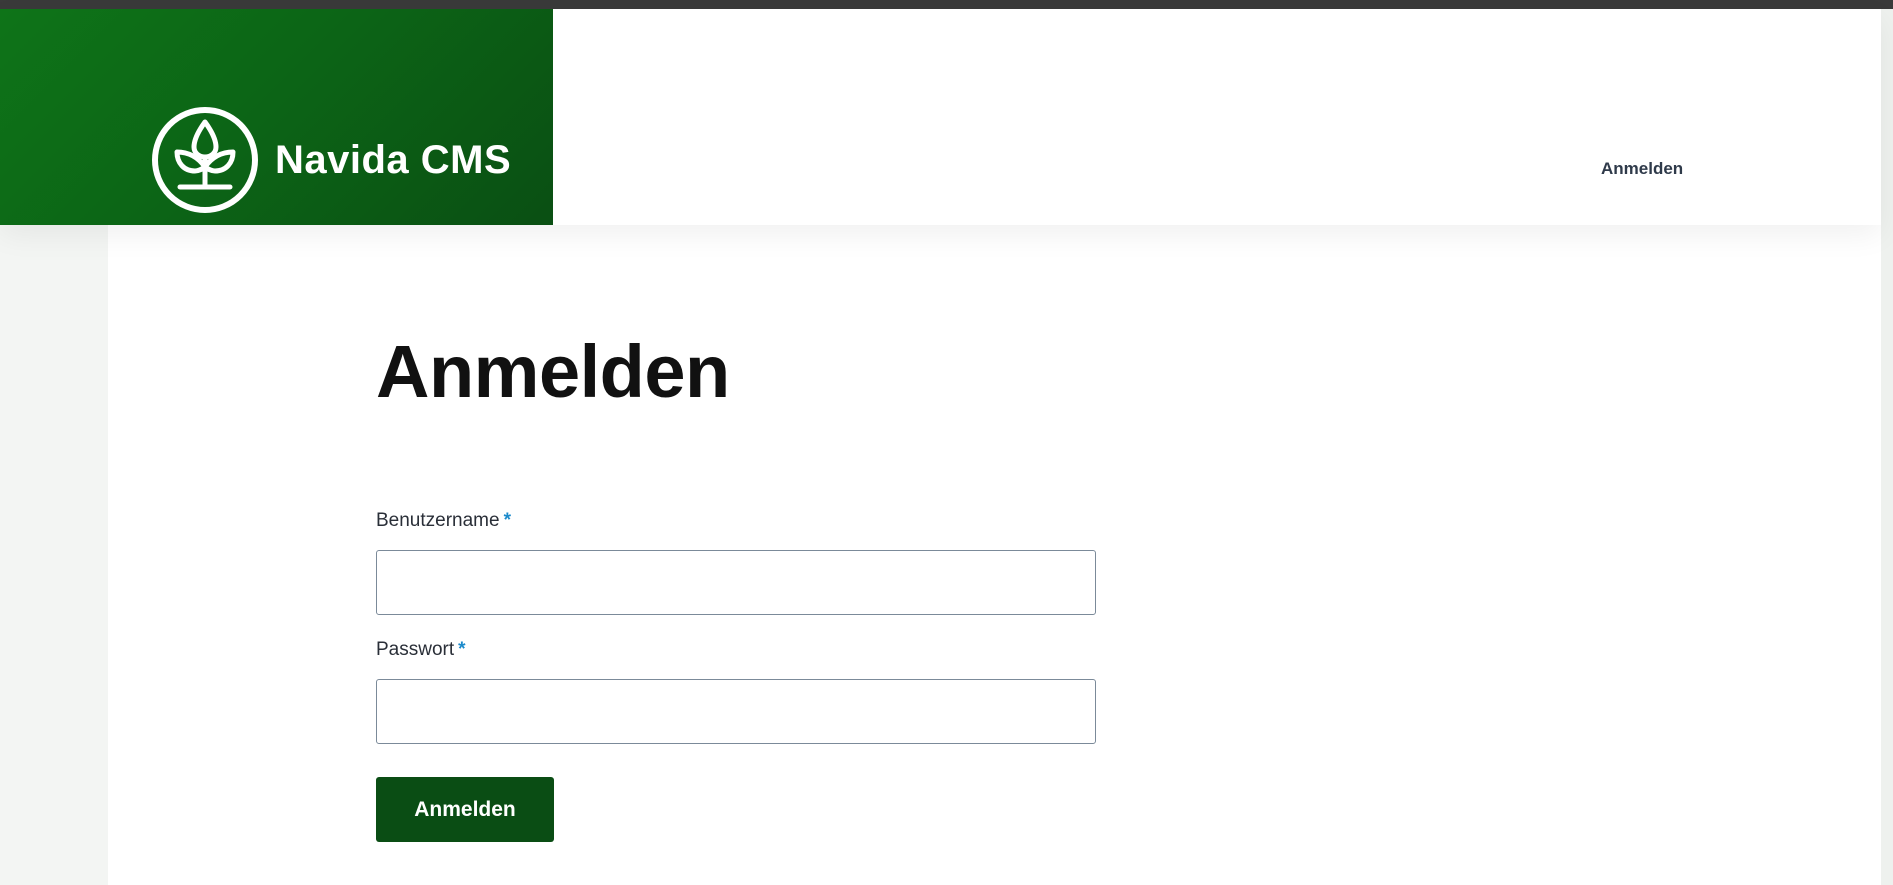  I want to click on username-input, so click(736, 582).